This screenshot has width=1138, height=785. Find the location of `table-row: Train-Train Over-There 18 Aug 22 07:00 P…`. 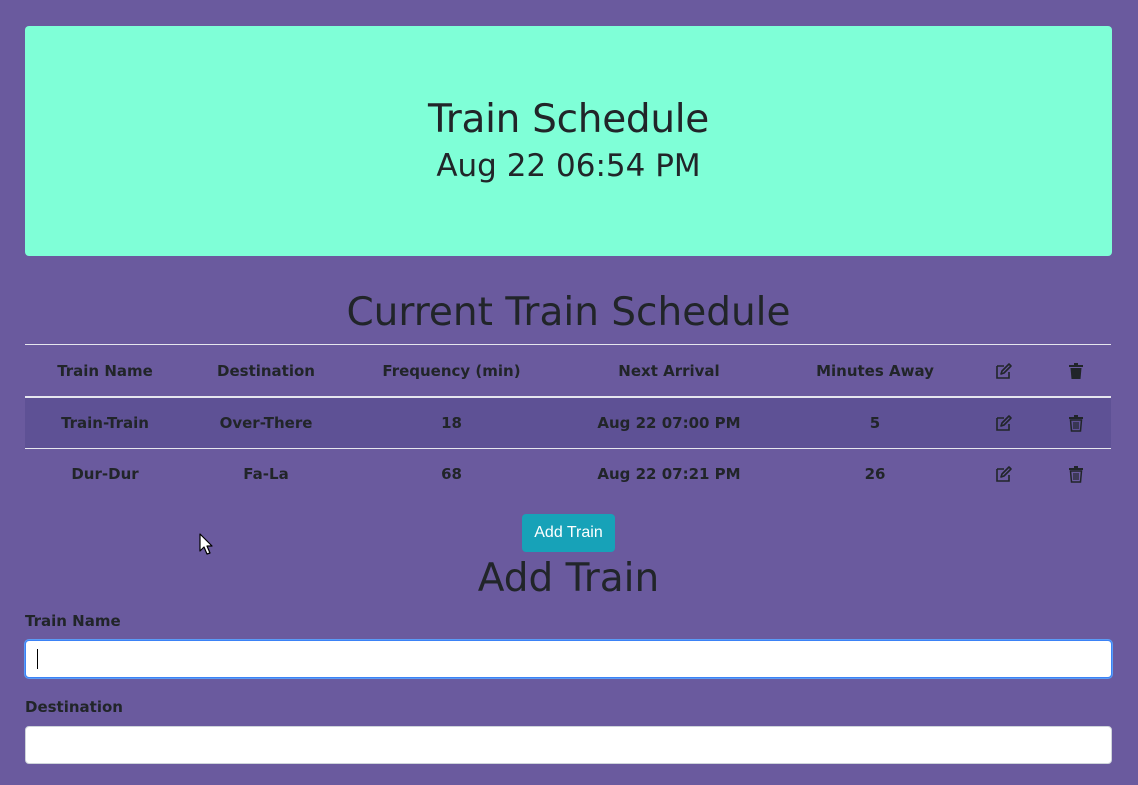

table-row: Train-Train Over-There 18 Aug 22 07:00 P… is located at coordinates (568, 423).